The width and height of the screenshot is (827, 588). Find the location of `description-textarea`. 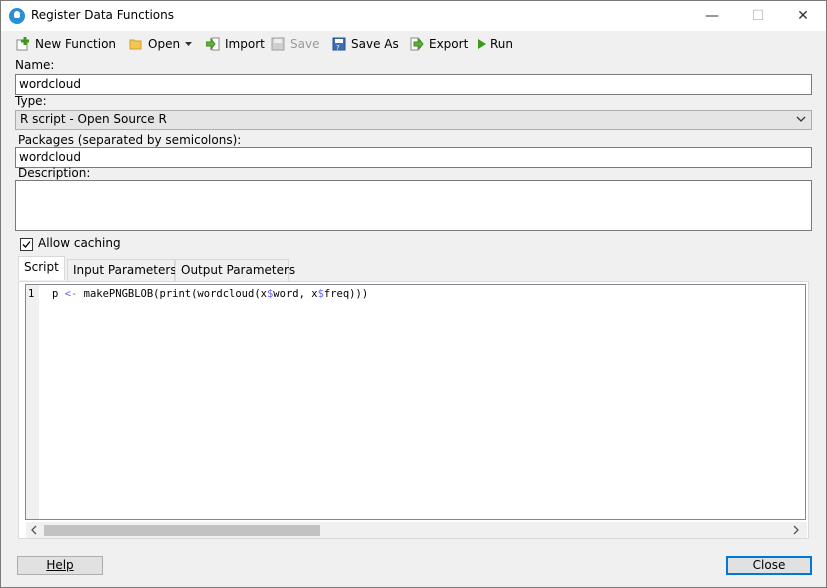

description-textarea is located at coordinates (413, 205).